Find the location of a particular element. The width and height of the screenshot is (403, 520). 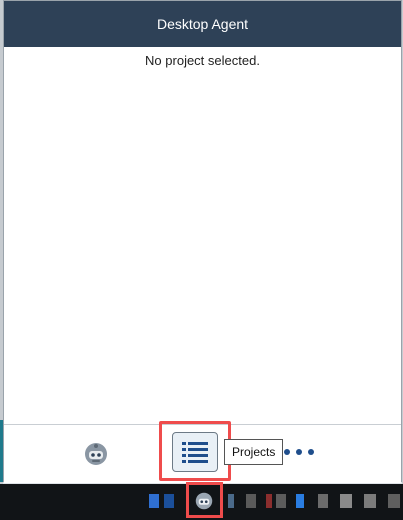

window-footer: Projects is located at coordinates (202, 452).